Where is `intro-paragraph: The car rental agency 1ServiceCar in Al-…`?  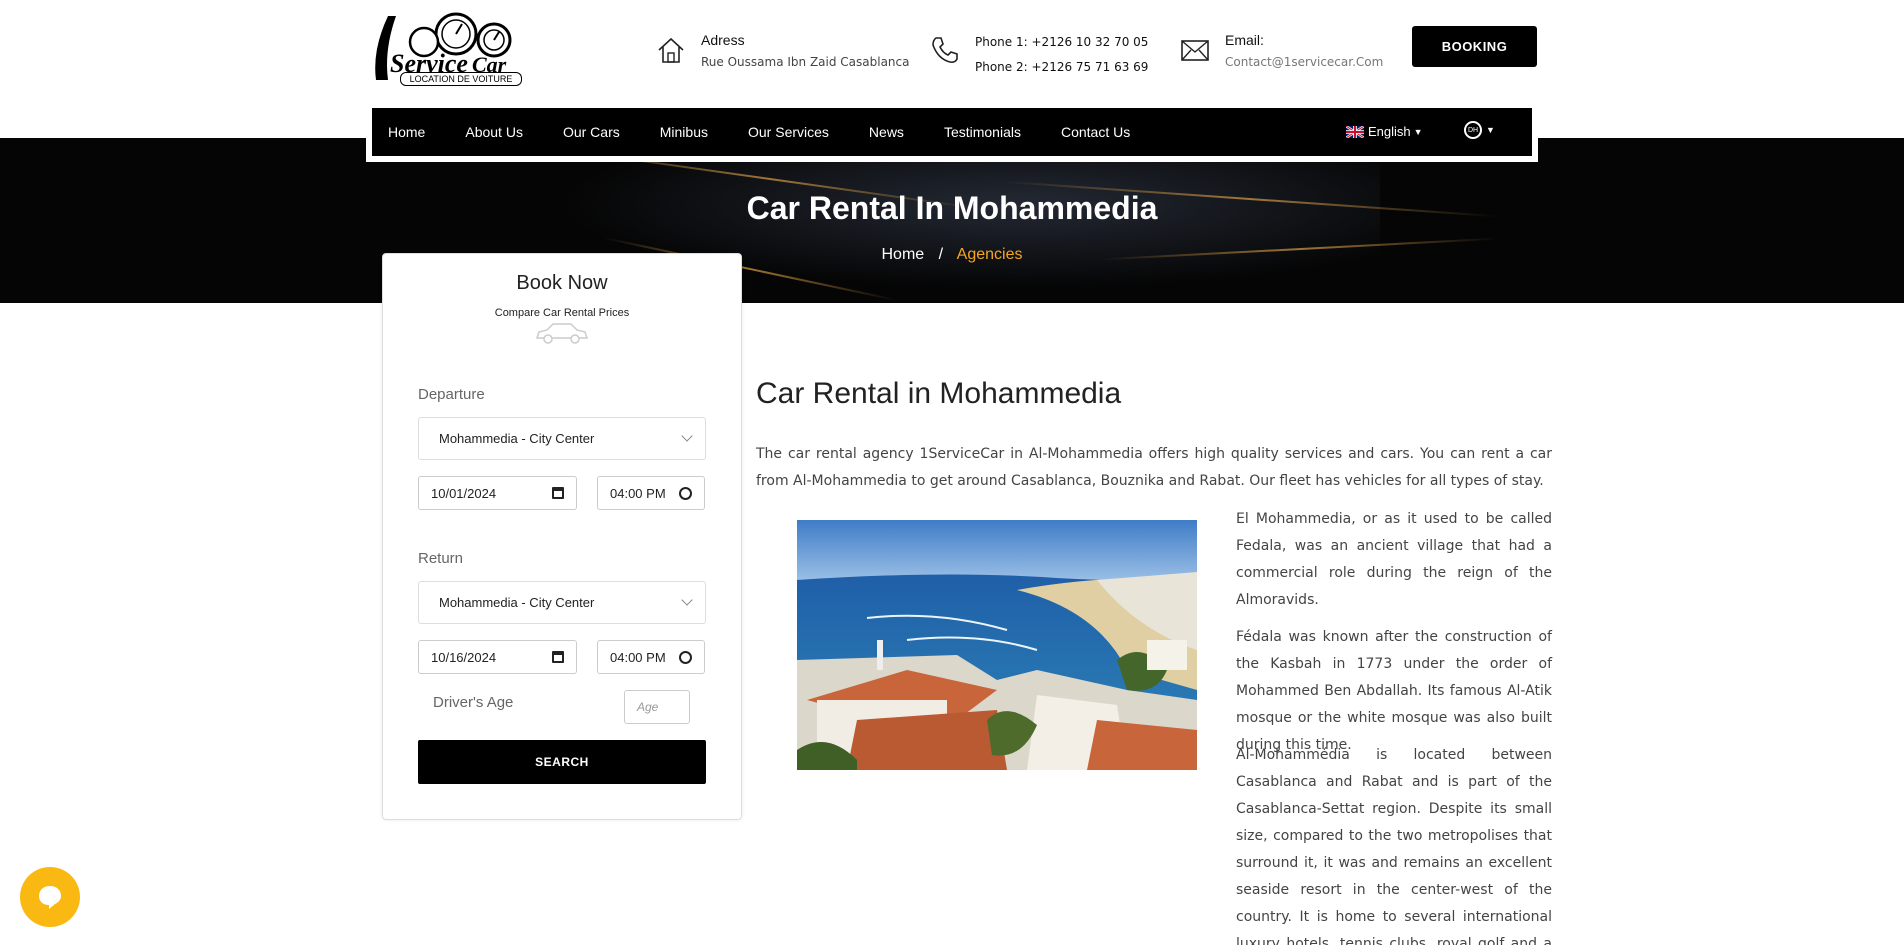 intro-paragraph: The car rental agency 1ServiceCar in Al-… is located at coordinates (1154, 467).